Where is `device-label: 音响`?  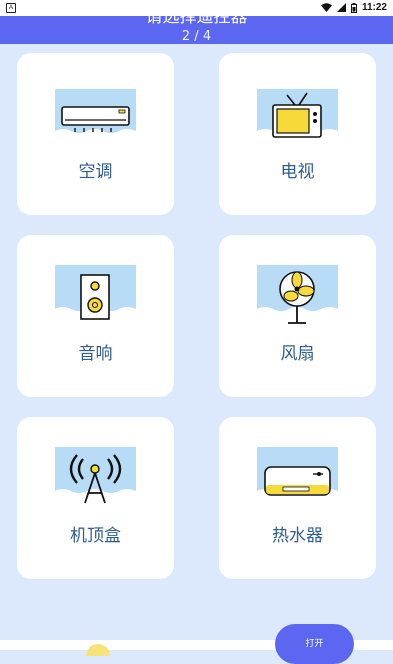 device-label: 音响 is located at coordinates (95, 354).